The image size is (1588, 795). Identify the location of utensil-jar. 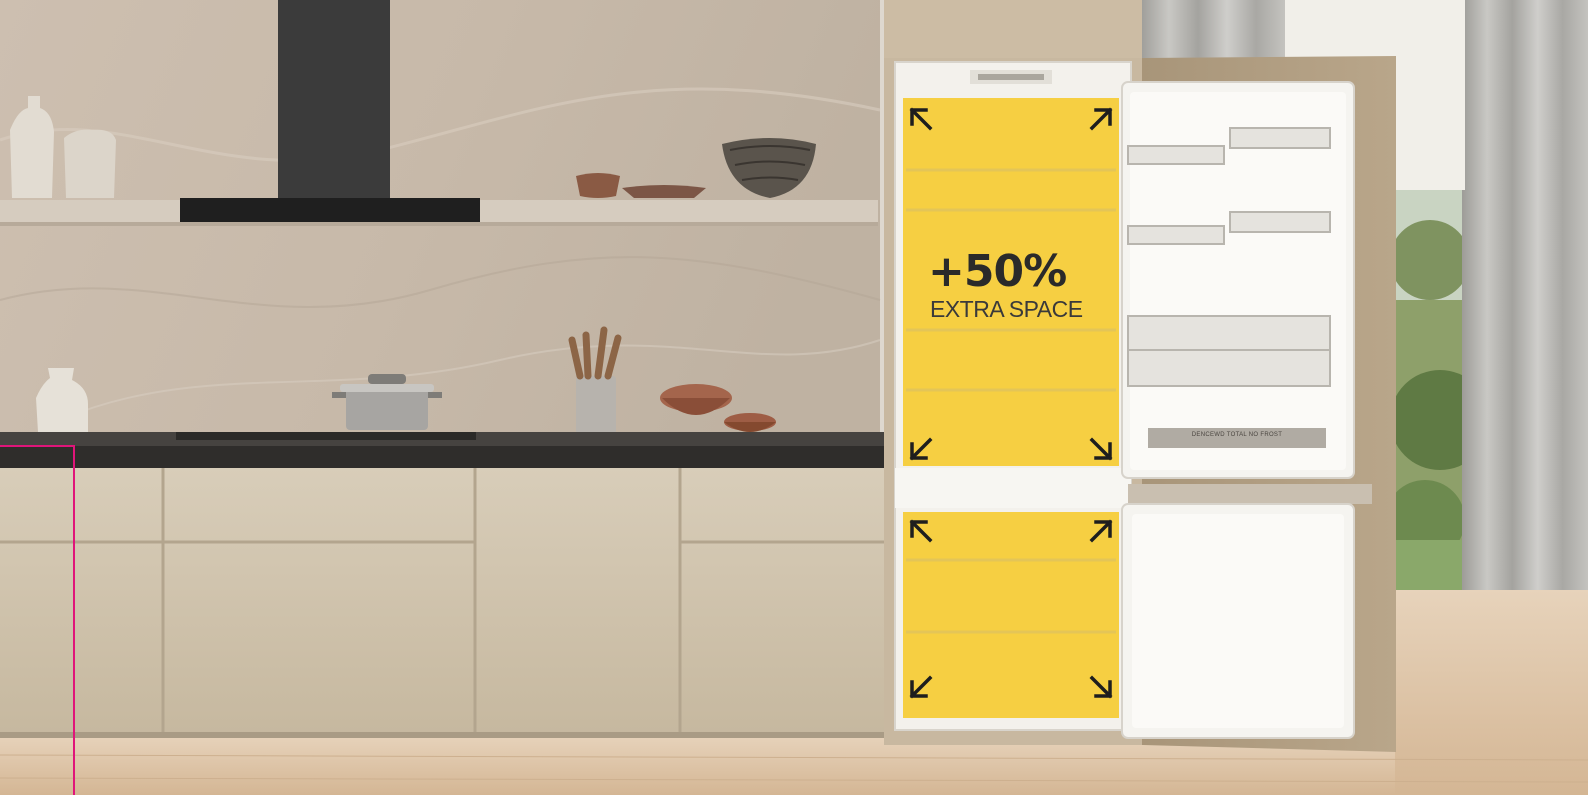
(596, 405).